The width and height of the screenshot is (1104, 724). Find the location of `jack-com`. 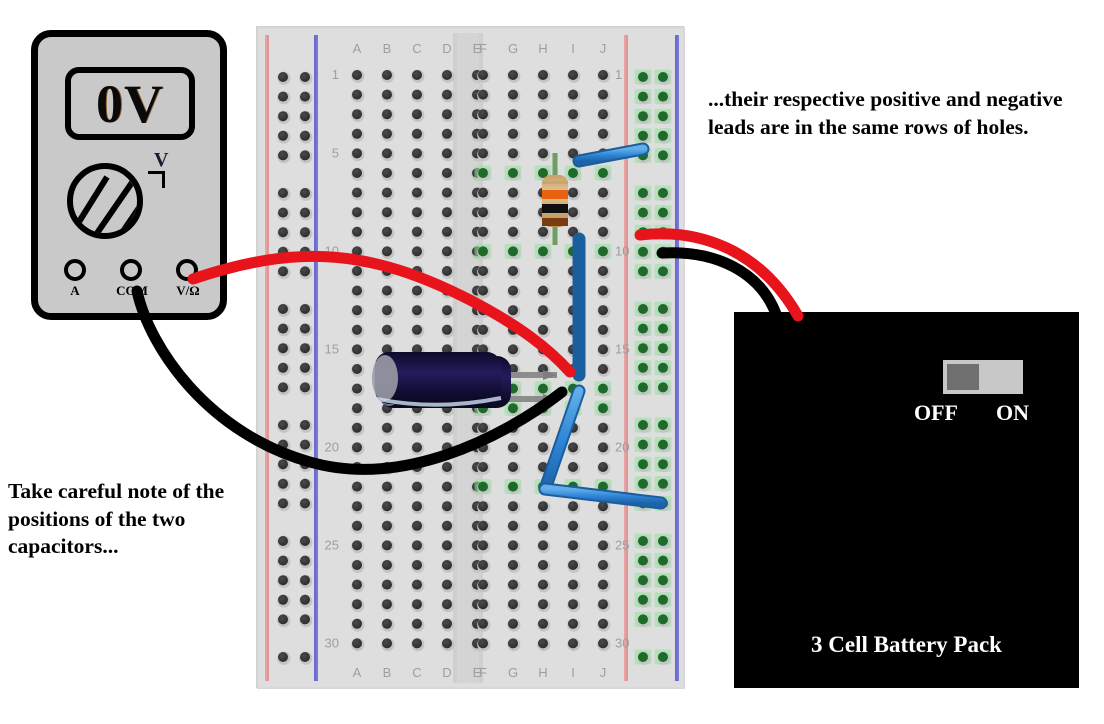

jack-com is located at coordinates (131, 270).